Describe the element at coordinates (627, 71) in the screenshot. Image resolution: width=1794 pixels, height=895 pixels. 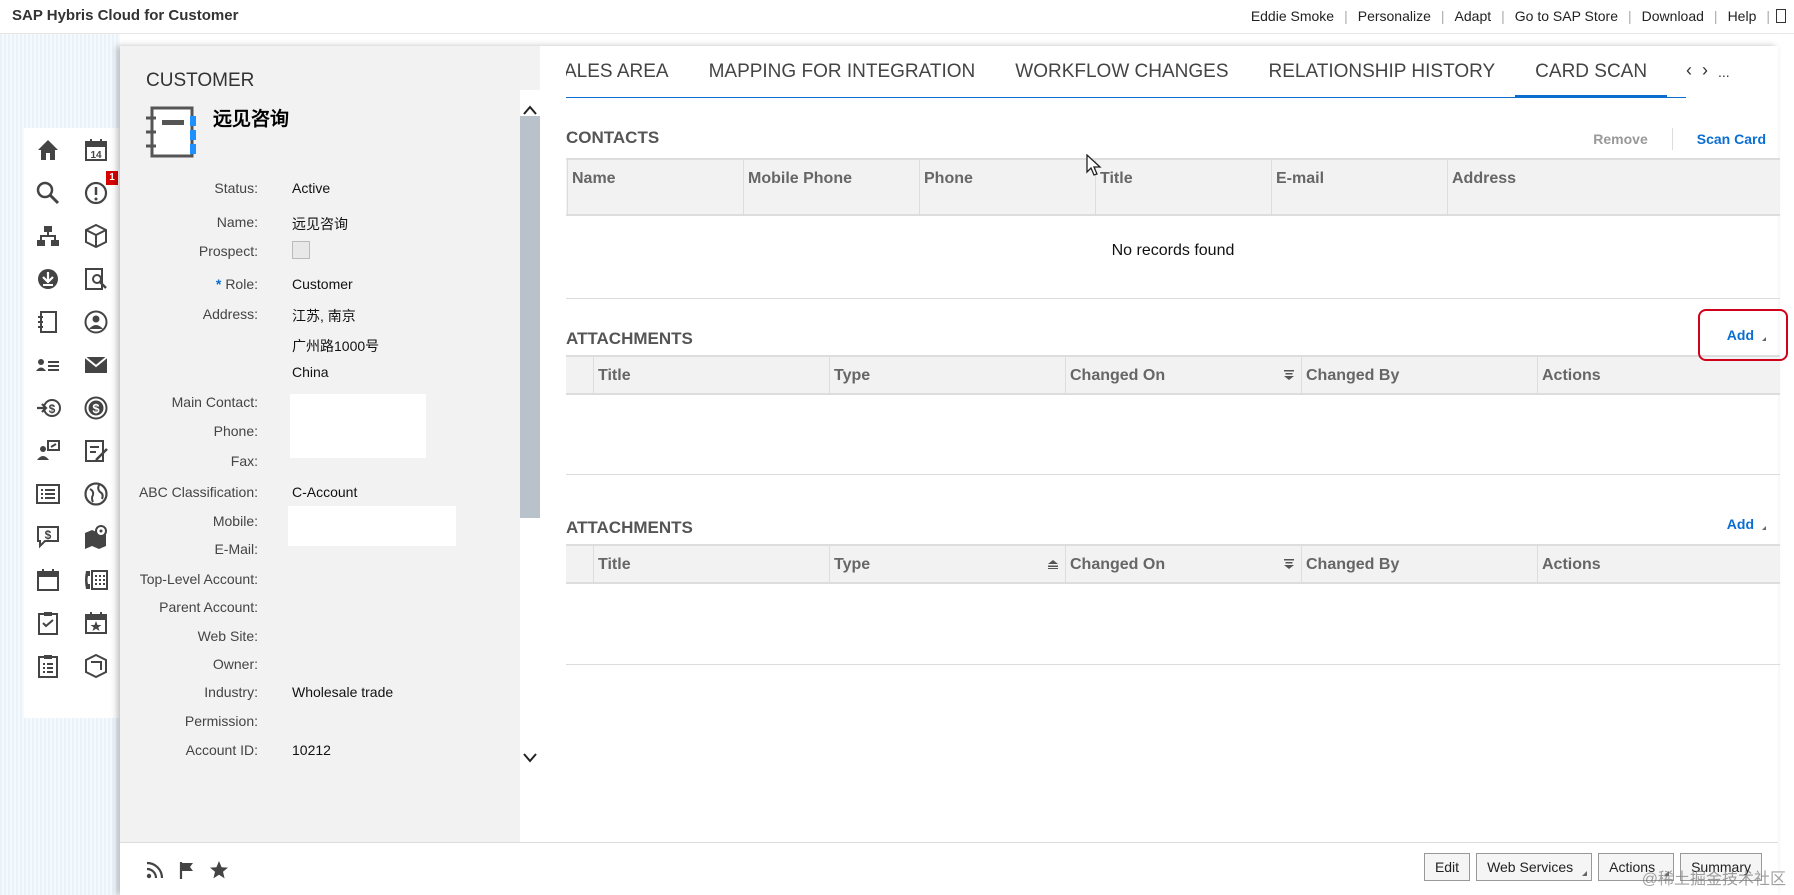
I see `tab-sales-area: ALES AREA` at that location.